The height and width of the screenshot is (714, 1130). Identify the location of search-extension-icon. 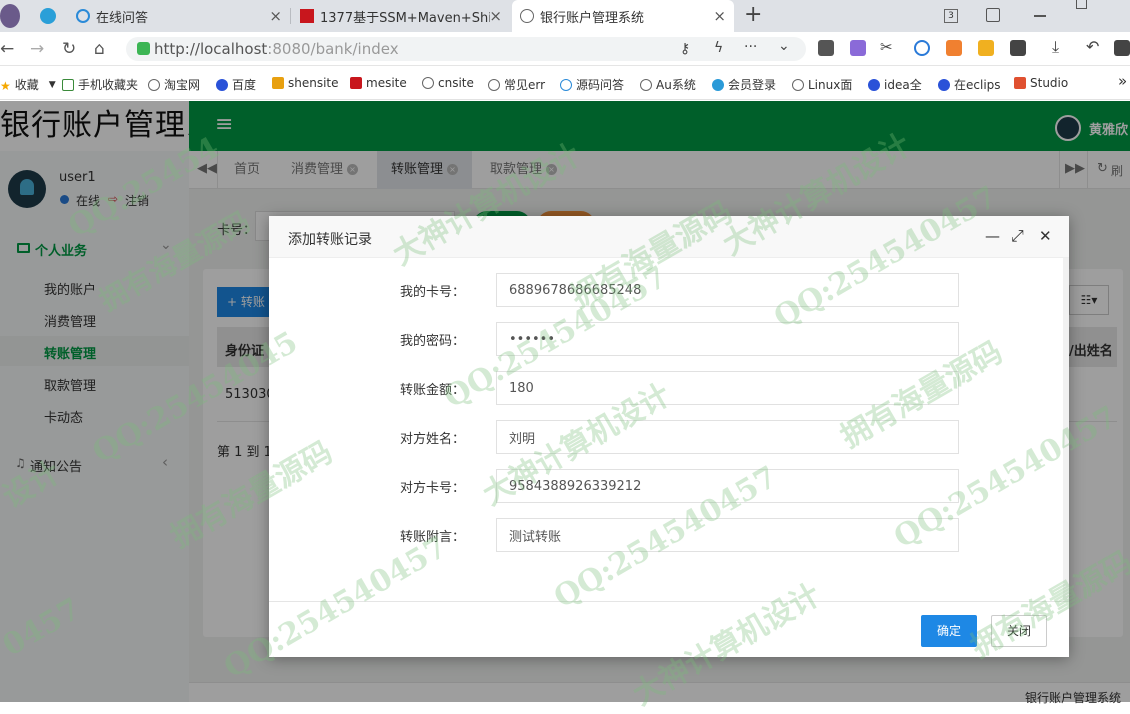
(922, 48).